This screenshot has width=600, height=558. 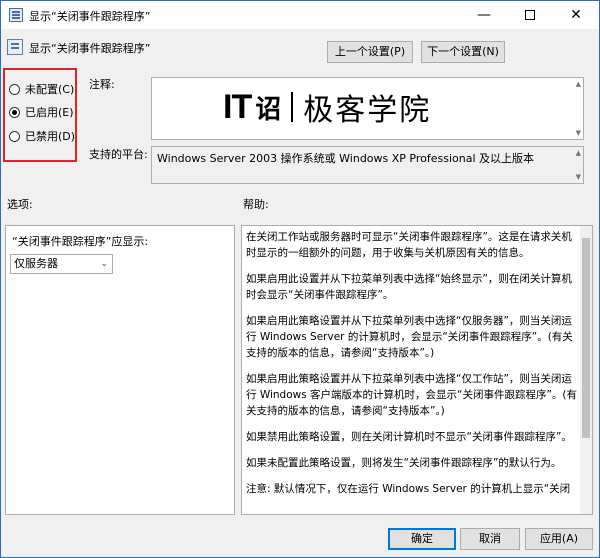 I want to click on supported-on-label: 支持的平台:, so click(x=118, y=154).